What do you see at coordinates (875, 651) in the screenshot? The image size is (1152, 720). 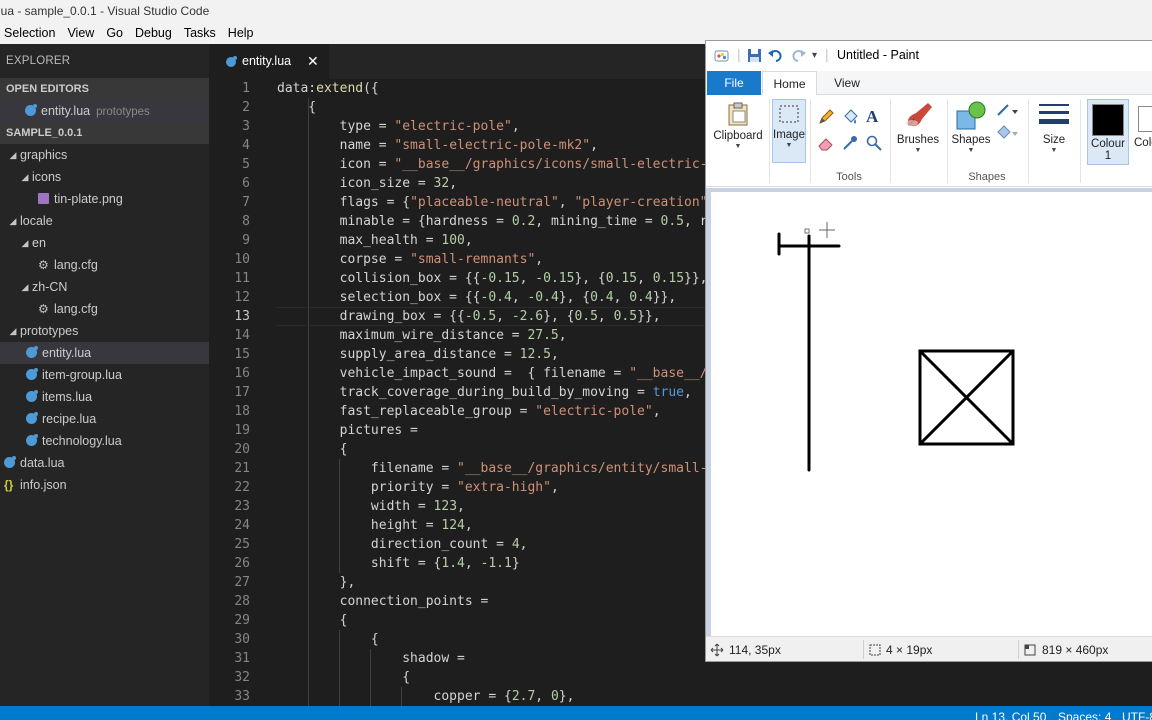 I see `selection-size-icon` at bounding box center [875, 651].